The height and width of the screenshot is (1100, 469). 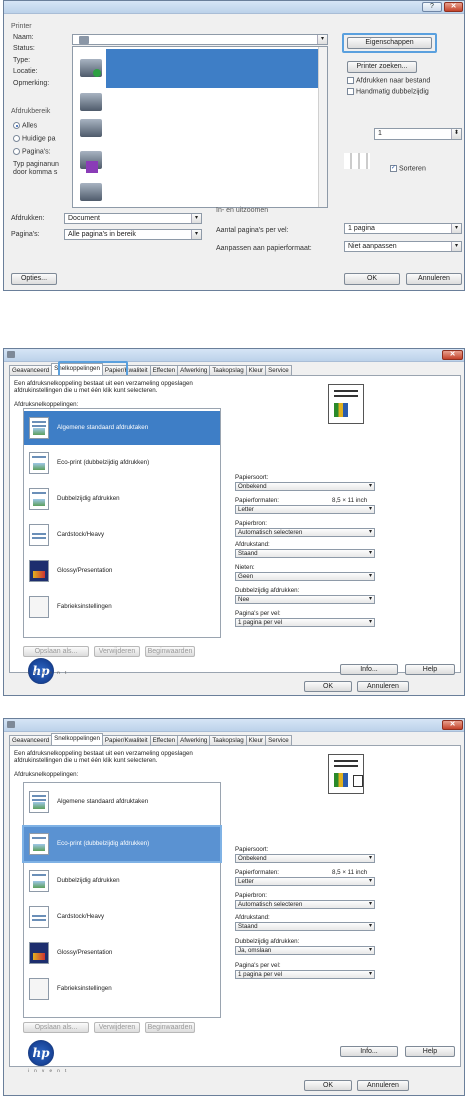 I want to click on pages-per-sheet-select: 1 pagina ▾, so click(x=403, y=228).